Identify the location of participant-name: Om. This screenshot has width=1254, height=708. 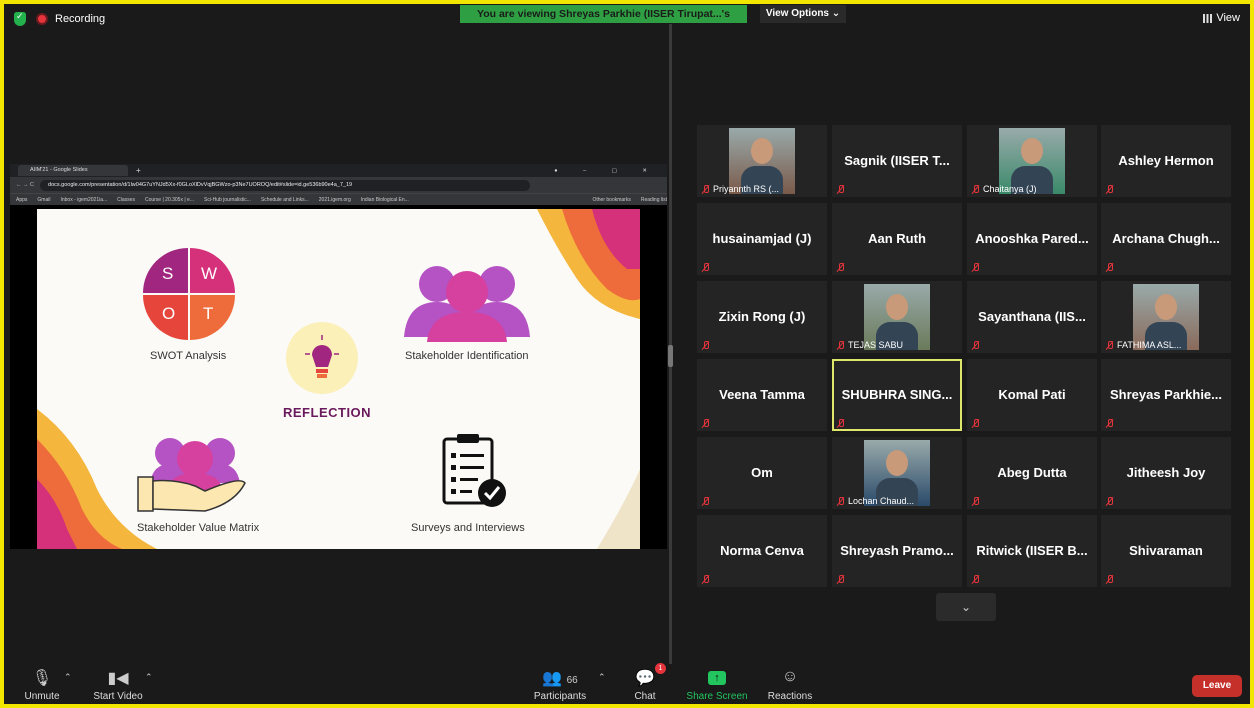
(762, 472).